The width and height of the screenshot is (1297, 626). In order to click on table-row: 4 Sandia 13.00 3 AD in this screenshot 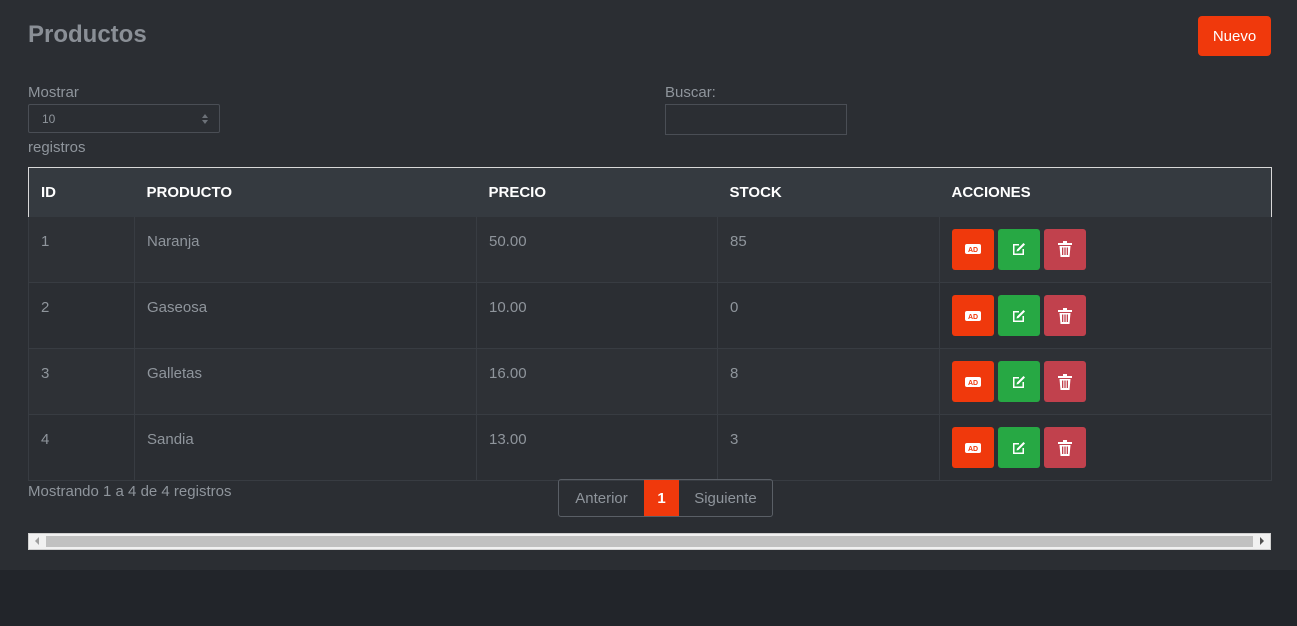, I will do `click(650, 447)`.